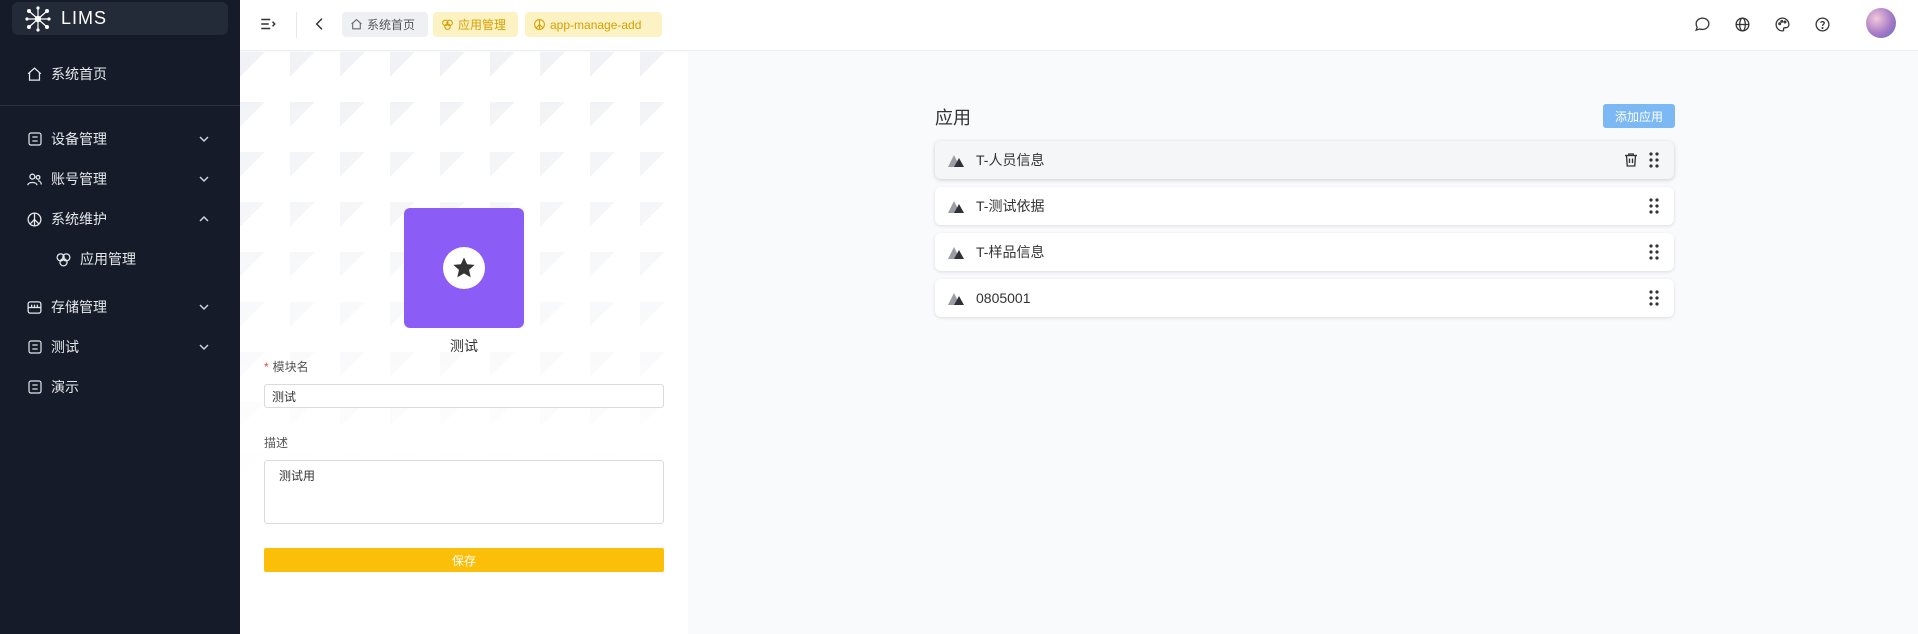  Describe the element at coordinates (1639, 116) in the screenshot. I see `add-app-button: 添加应用` at that location.